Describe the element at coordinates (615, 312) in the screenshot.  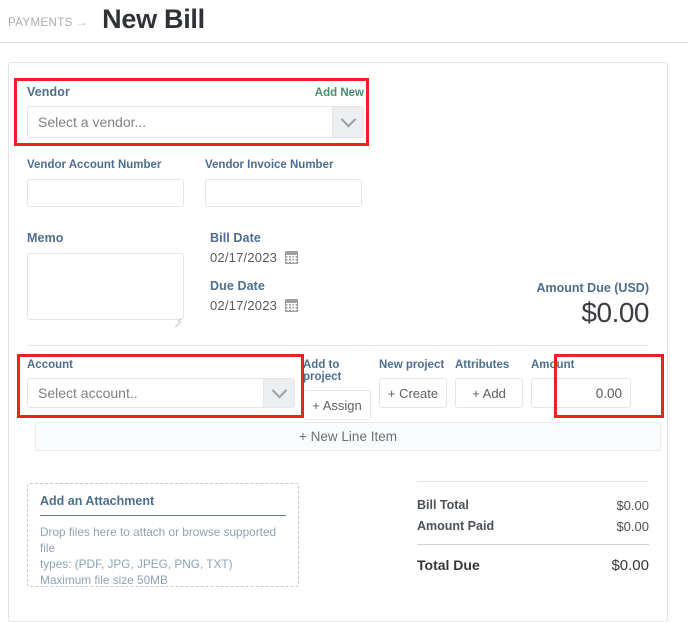
I see `amount-due-value: $0.00` at that location.